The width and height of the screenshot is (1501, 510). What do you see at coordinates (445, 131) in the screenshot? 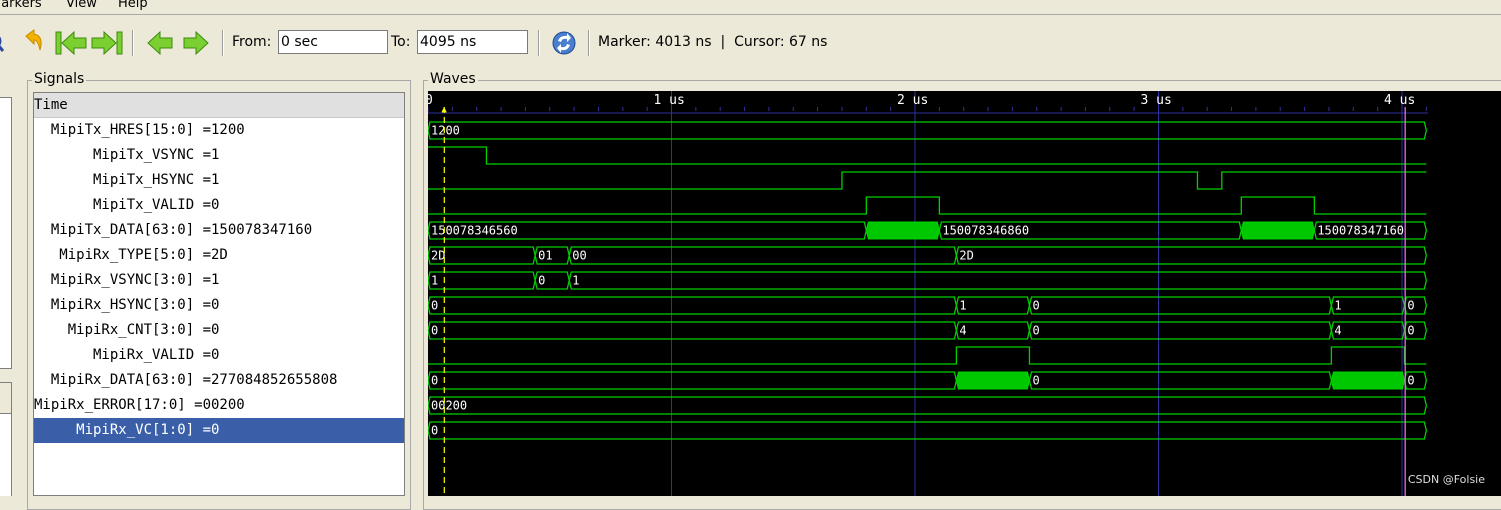
I see `bus-value-label: 1200` at bounding box center [445, 131].